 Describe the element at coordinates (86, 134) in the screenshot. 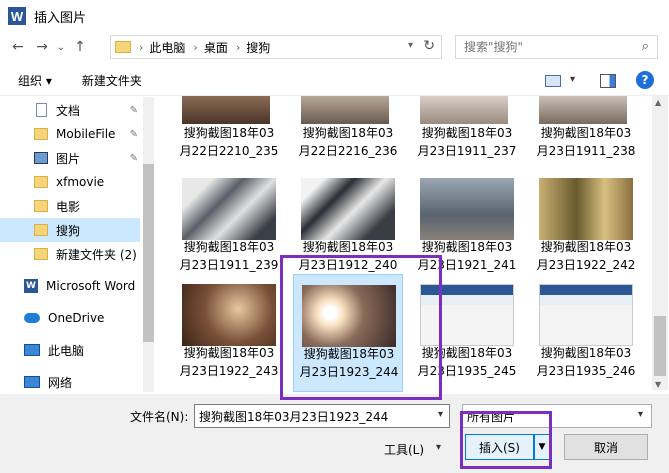

I see `sidebar-item-label: MobileFile` at that location.